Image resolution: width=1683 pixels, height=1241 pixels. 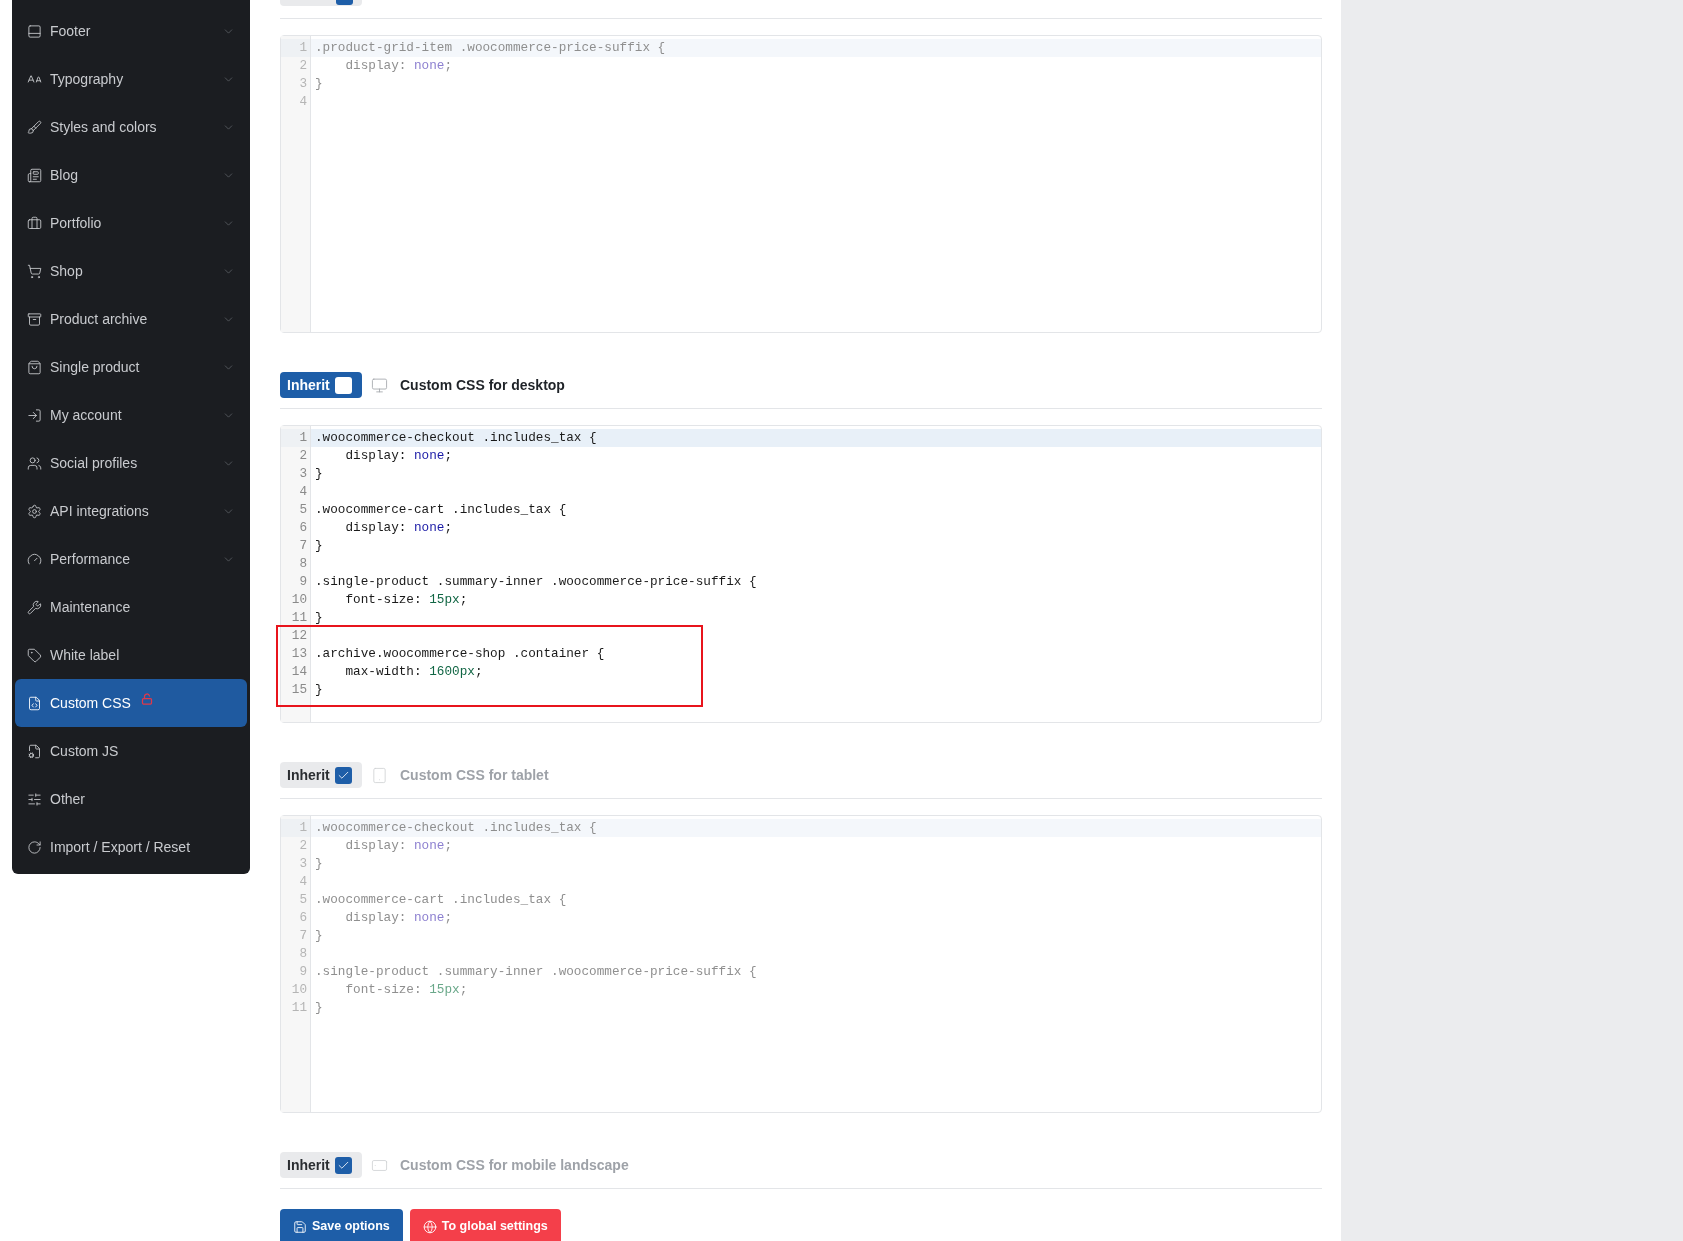 I want to click on sidebar-item: Typography, so click(x=131, y=79).